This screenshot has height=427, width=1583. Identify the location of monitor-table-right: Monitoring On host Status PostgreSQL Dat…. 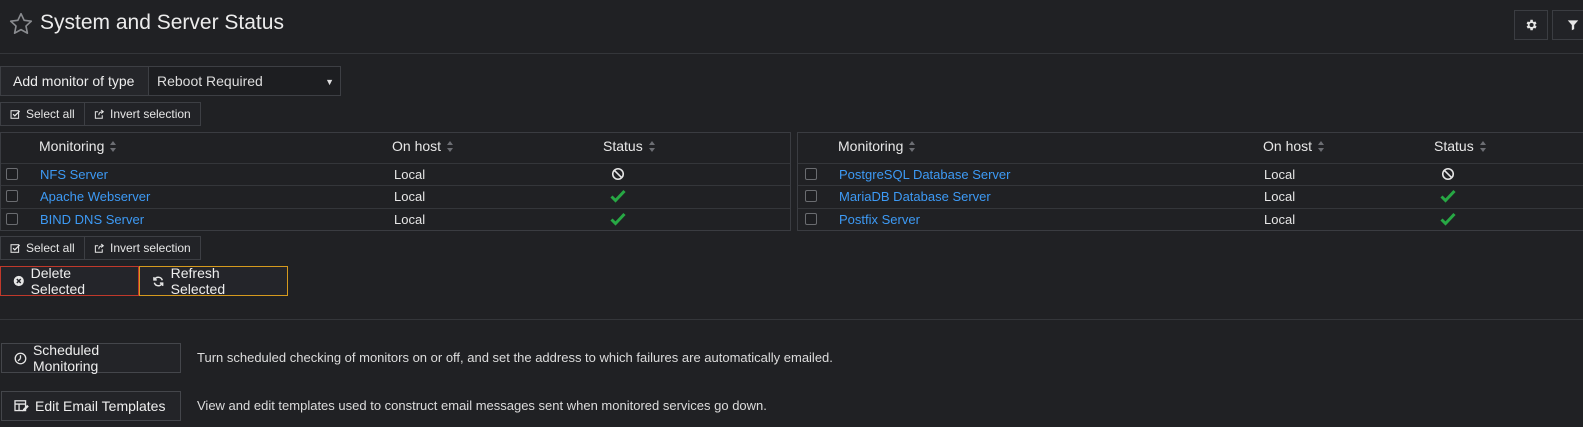
(1190, 181).